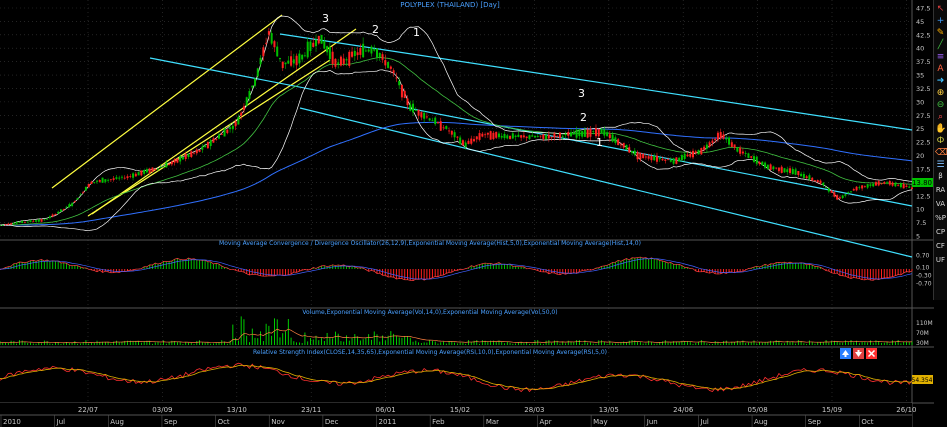 Image resolution: width=947 pixels, height=427 pixels. What do you see at coordinates (940, 57) in the screenshot?
I see `channel-icon: ≡` at bounding box center [940, 57].